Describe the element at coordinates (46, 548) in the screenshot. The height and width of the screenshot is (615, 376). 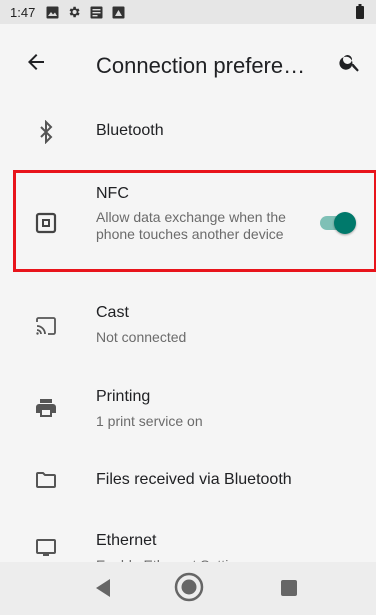
I see `monitor-icon` at that location.